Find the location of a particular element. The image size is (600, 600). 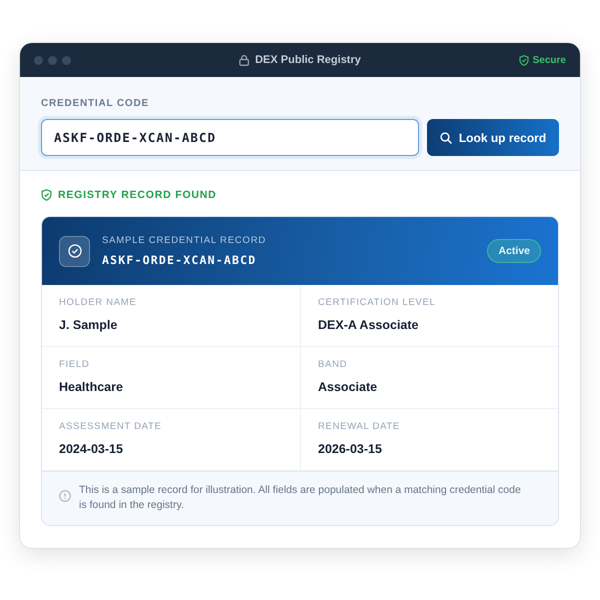

field-value: 2026-03-15 is located at coordinates (350, 449).